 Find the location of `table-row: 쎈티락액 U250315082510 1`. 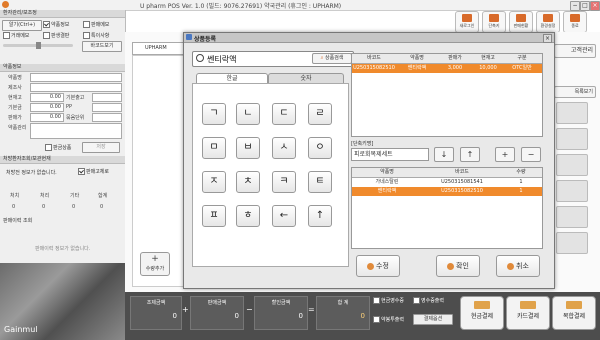

table-row: 쎈티락액 U250315082510 1 is located at coordinates (447, 191).